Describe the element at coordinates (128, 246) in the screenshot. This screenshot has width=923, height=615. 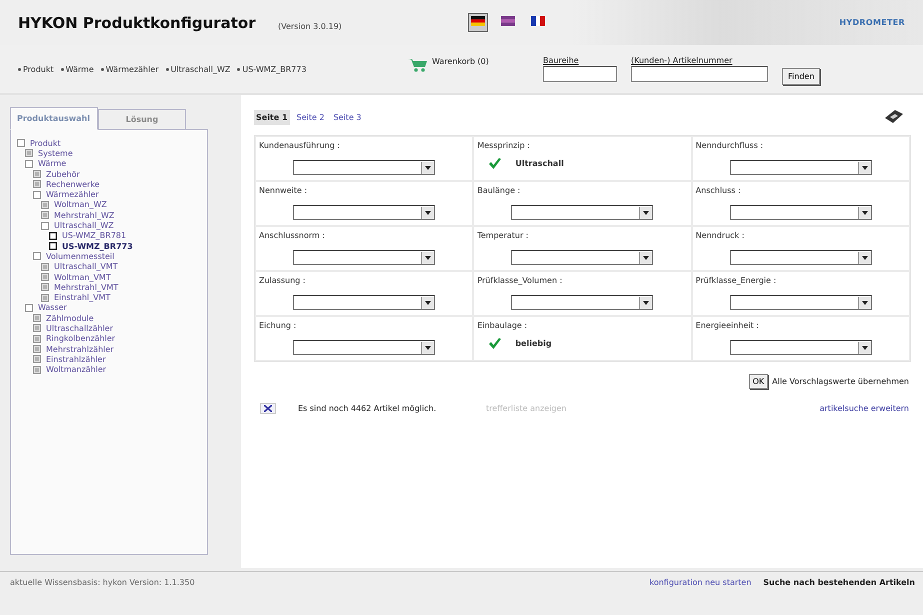
I see `tree-item: US-WMZ_BR773` at that location.